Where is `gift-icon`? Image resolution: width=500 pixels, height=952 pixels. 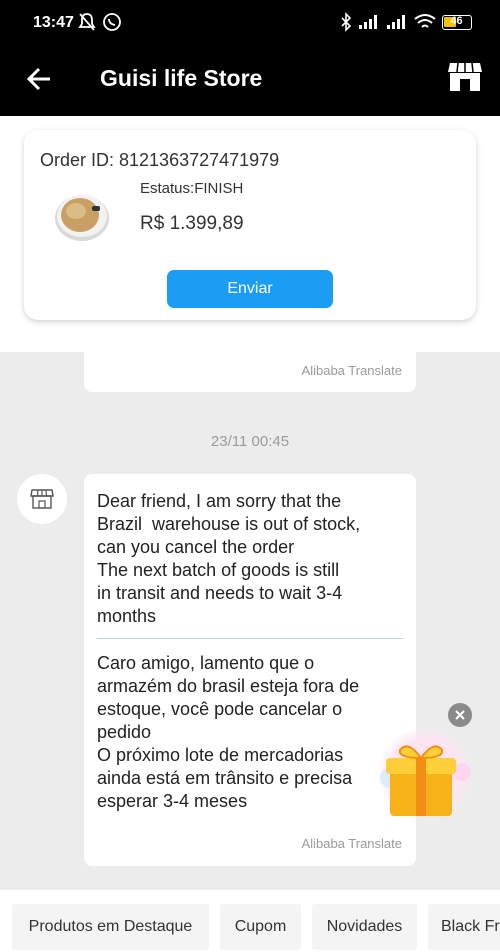 gift-icon is located at coordinates (425, 774).